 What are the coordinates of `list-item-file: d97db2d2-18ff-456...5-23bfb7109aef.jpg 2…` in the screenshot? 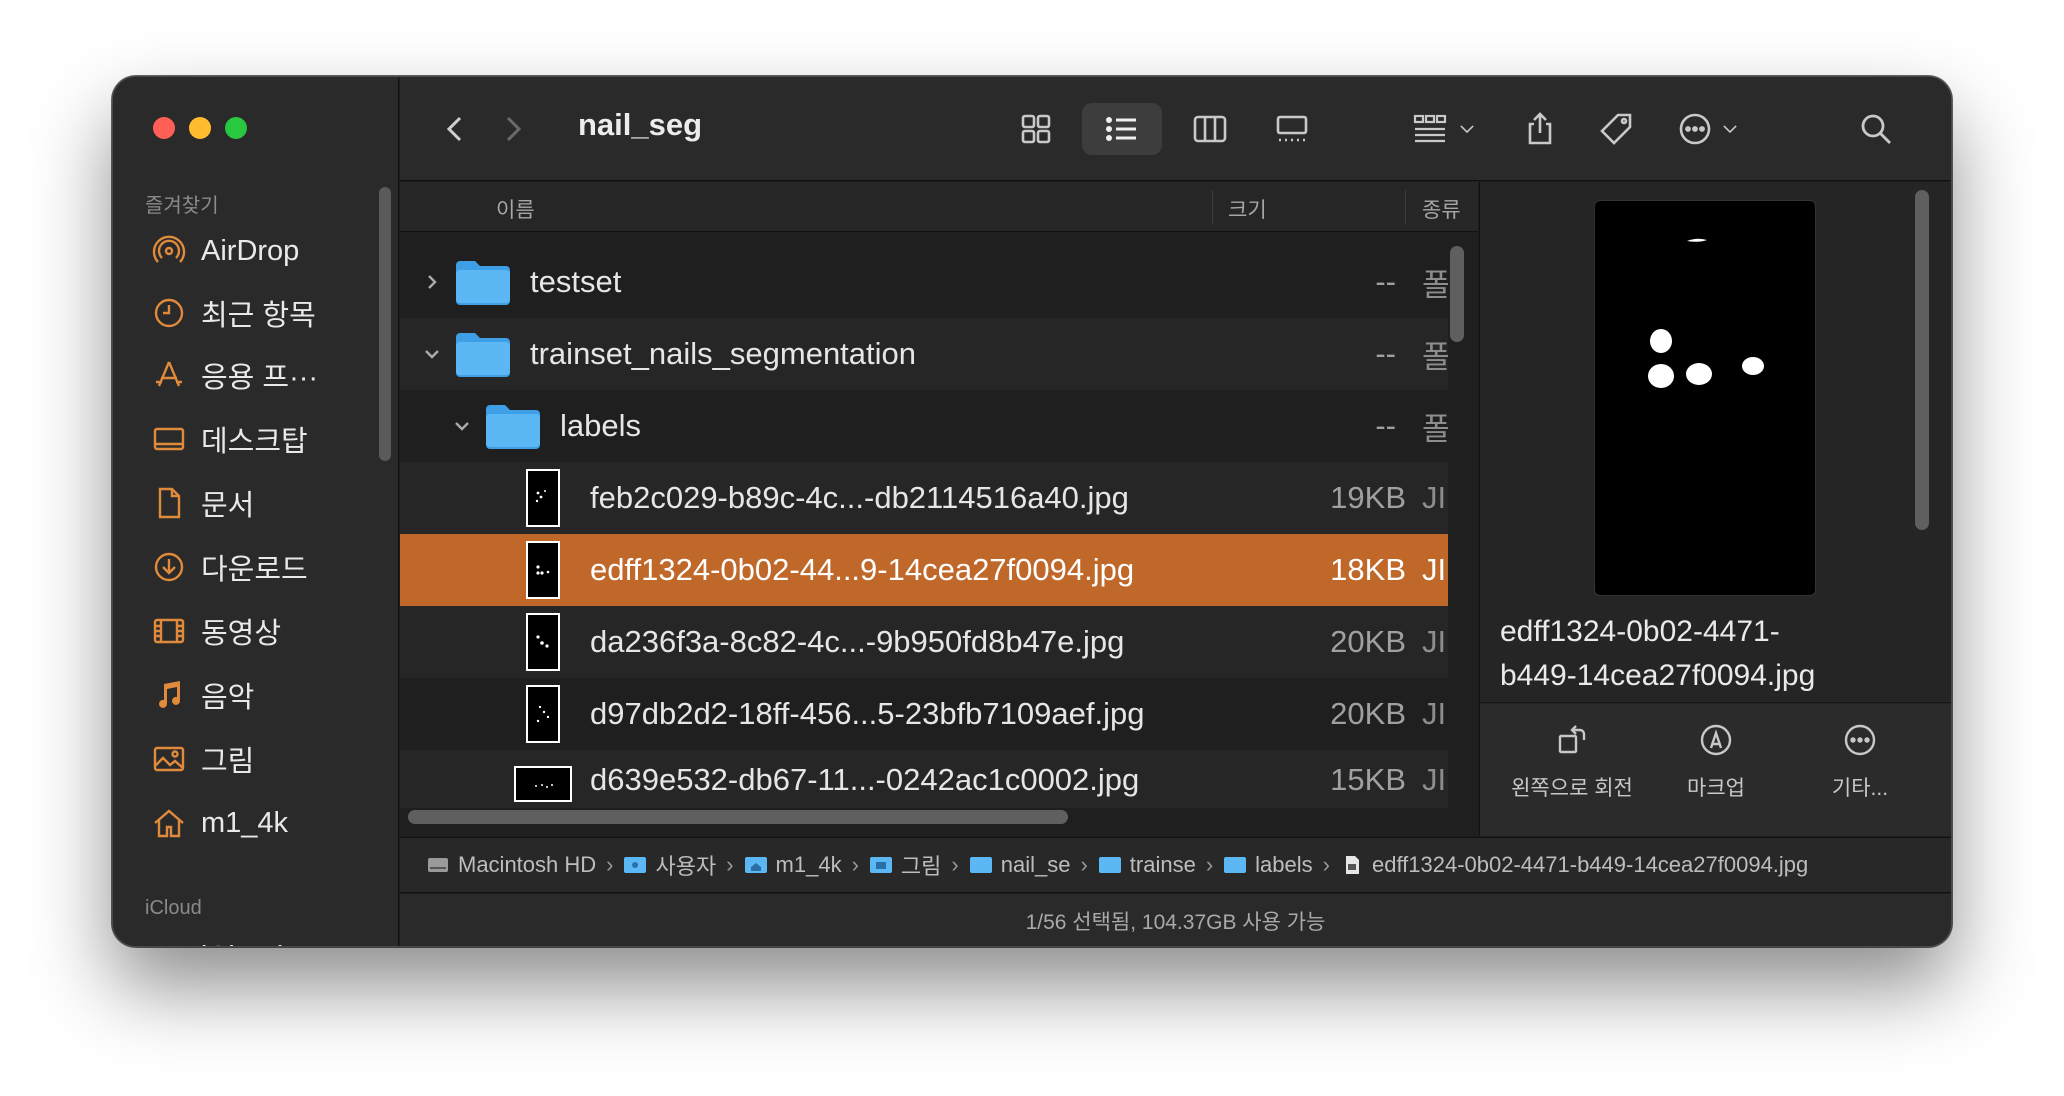 It's located at (924, 714).